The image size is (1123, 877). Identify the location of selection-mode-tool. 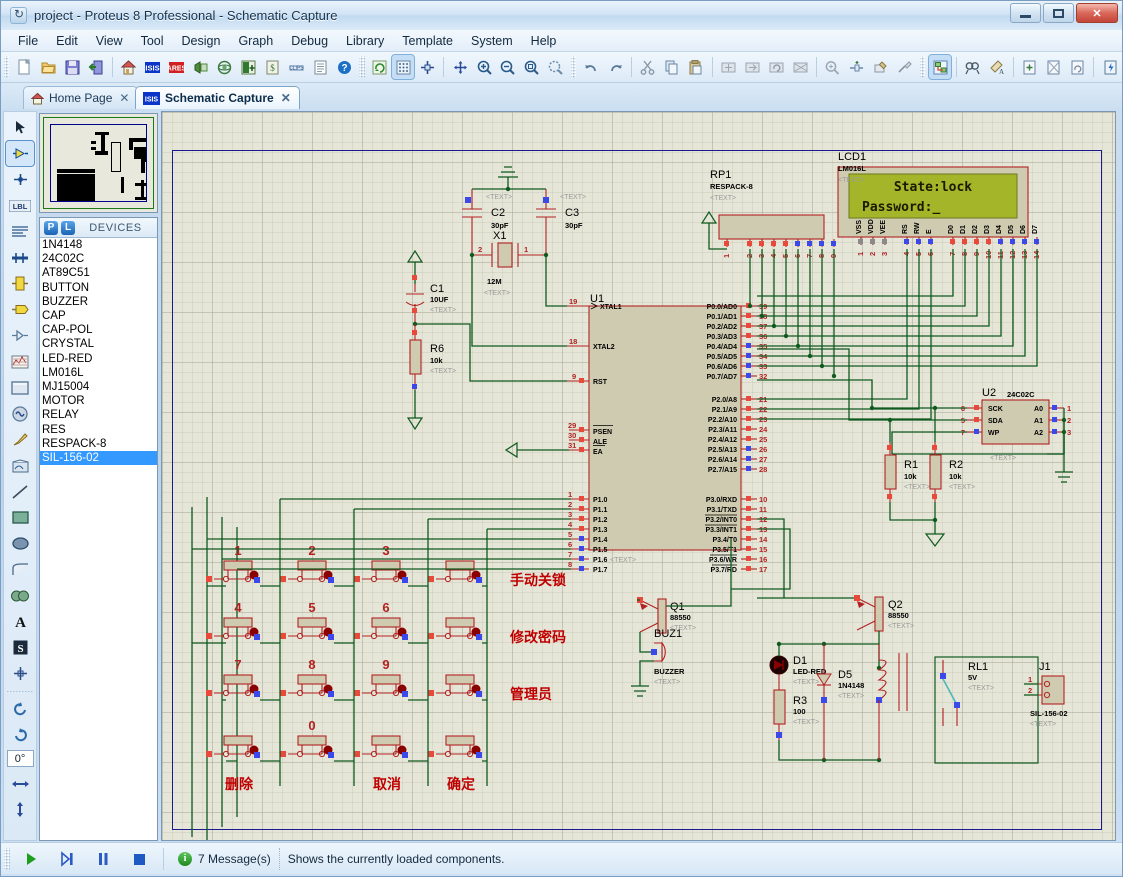
(20, 127).